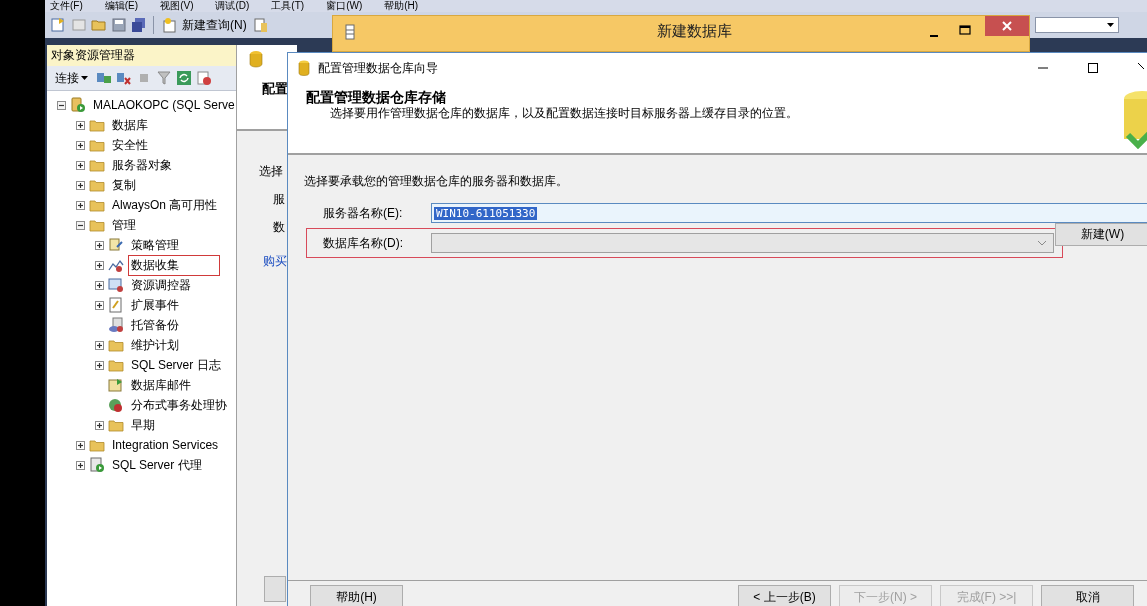 Image resolution: width=1147 pixels, height=606 pixels. I want to click on mail-icon, so click(116, 385).